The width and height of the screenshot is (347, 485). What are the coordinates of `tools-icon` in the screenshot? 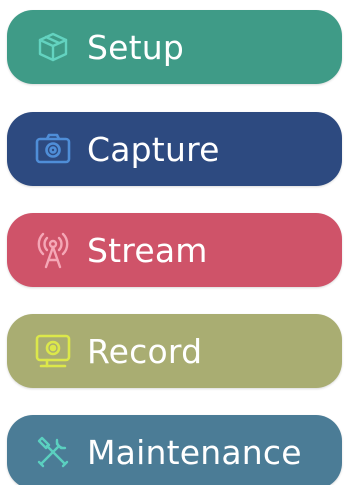 It's located at (53, 452).